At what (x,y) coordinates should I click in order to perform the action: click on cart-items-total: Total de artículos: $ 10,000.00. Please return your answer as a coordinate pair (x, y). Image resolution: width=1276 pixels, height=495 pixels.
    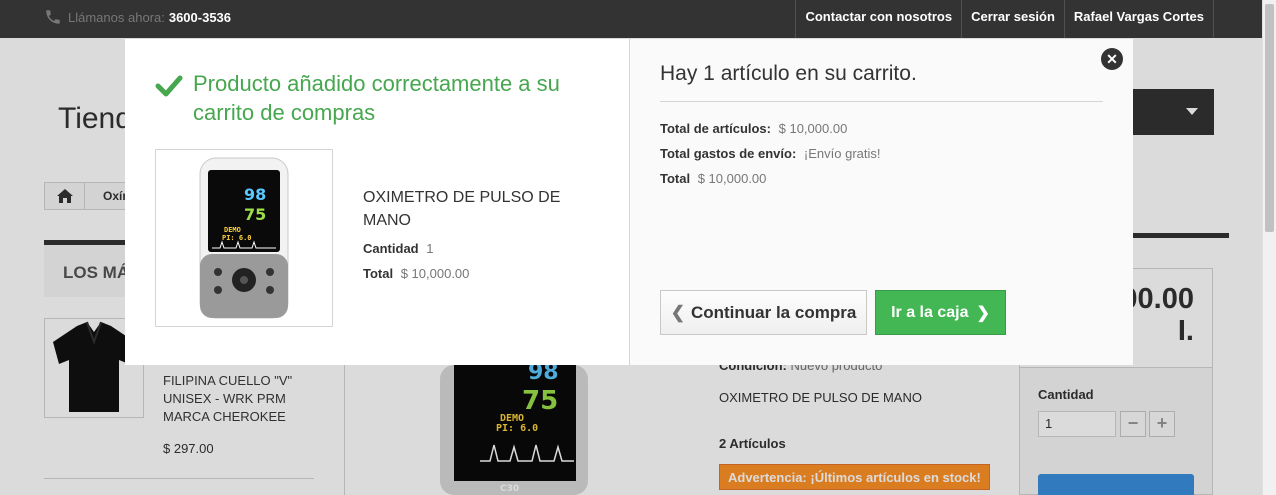
    Looking at the image, I should click on (753, 128).